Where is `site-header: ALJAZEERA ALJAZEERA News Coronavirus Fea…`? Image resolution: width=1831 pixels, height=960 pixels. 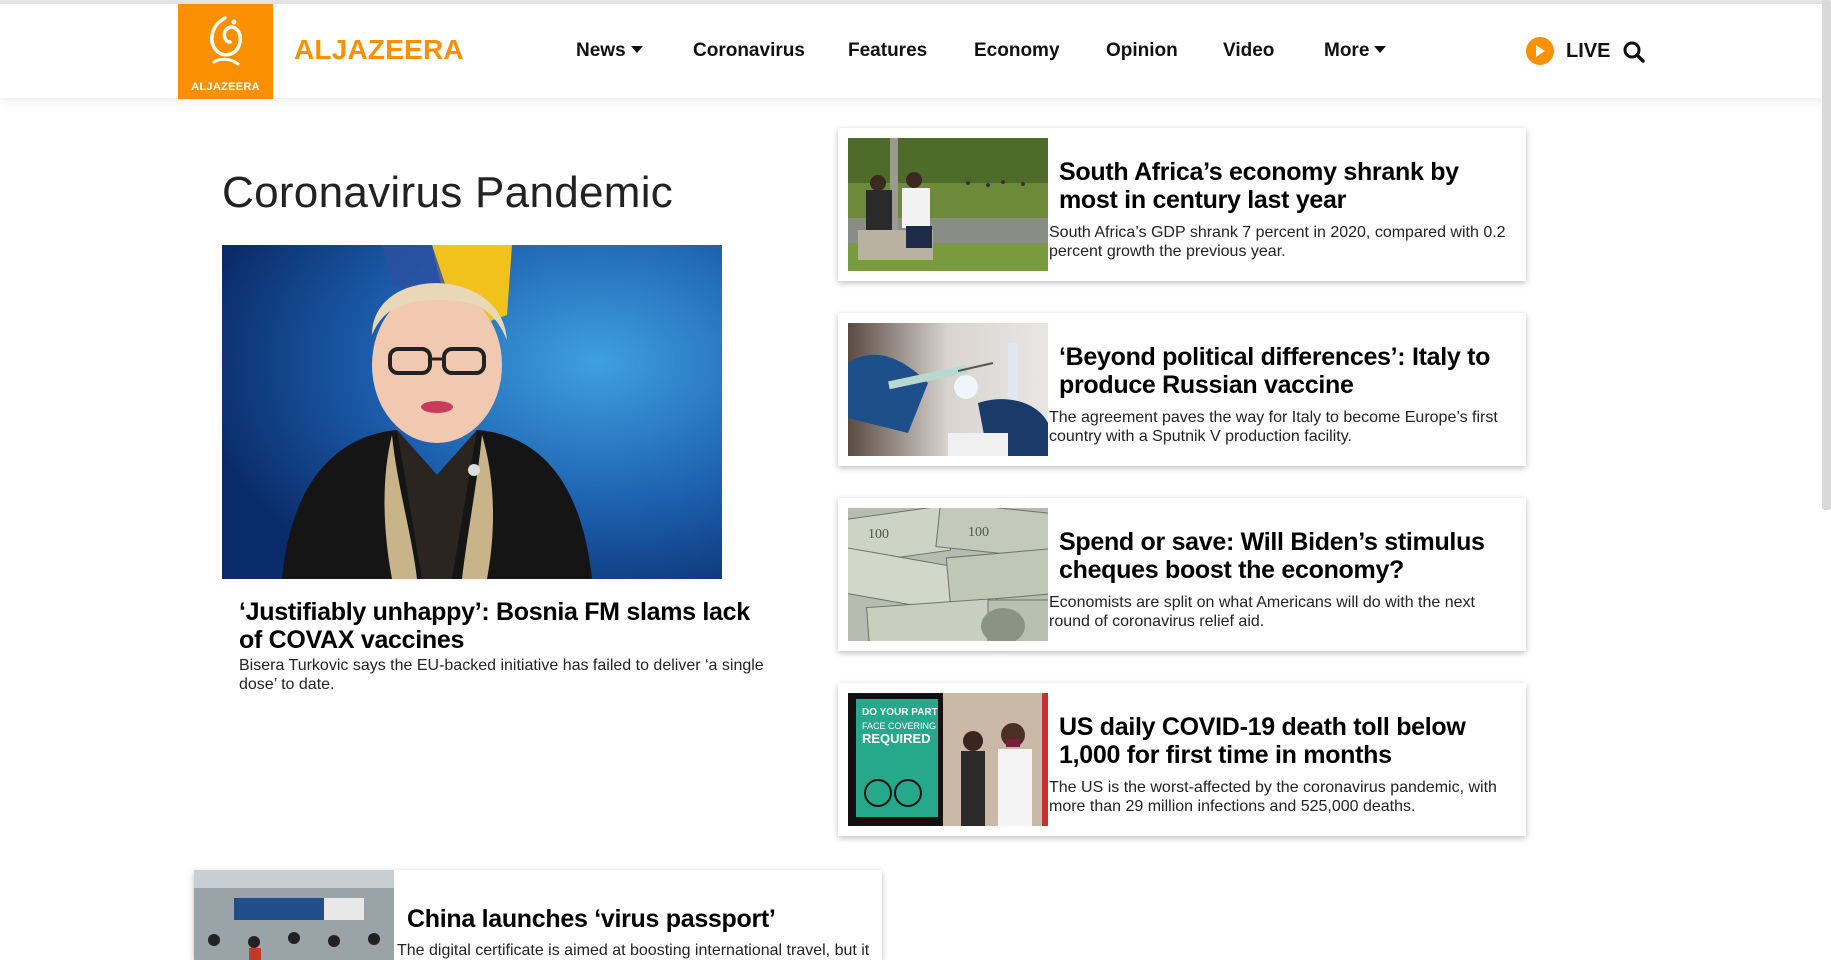 site-header: ALJAZEERA ALJAZEERA News Coronavirus Fea… is located at coordinates (915, 51).